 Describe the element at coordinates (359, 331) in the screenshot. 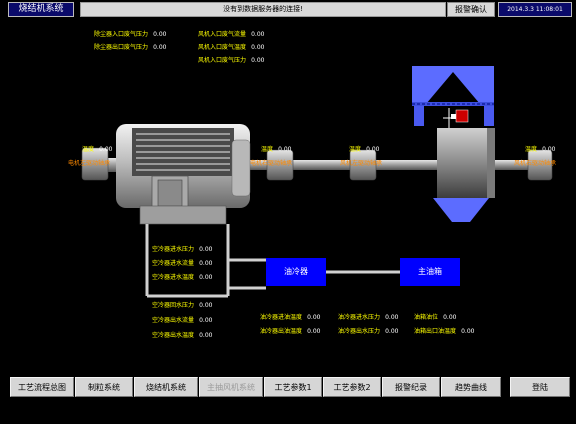

I see `oil-out-water-pressure-label: 油冷器出水压力` at that location.